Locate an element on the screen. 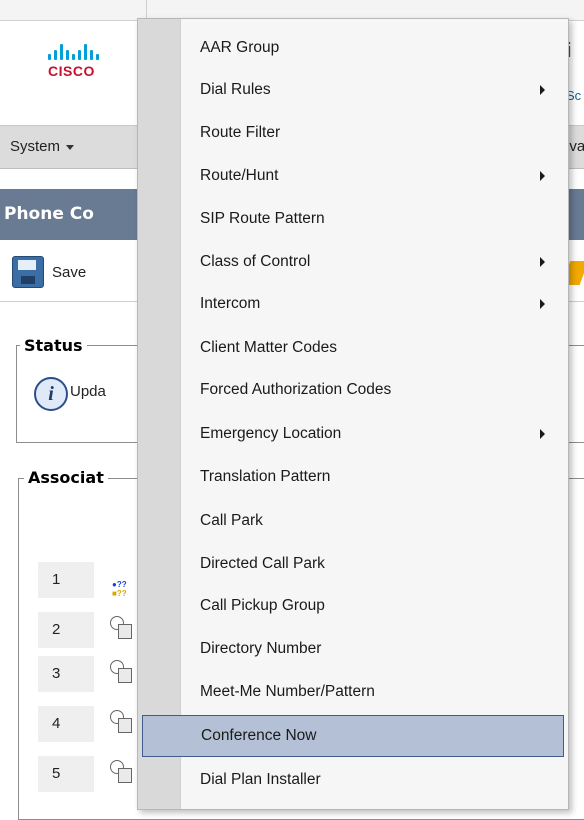 This screenshot has width=584, height=820. table-row: 4 is located at coordinates (66, 724).